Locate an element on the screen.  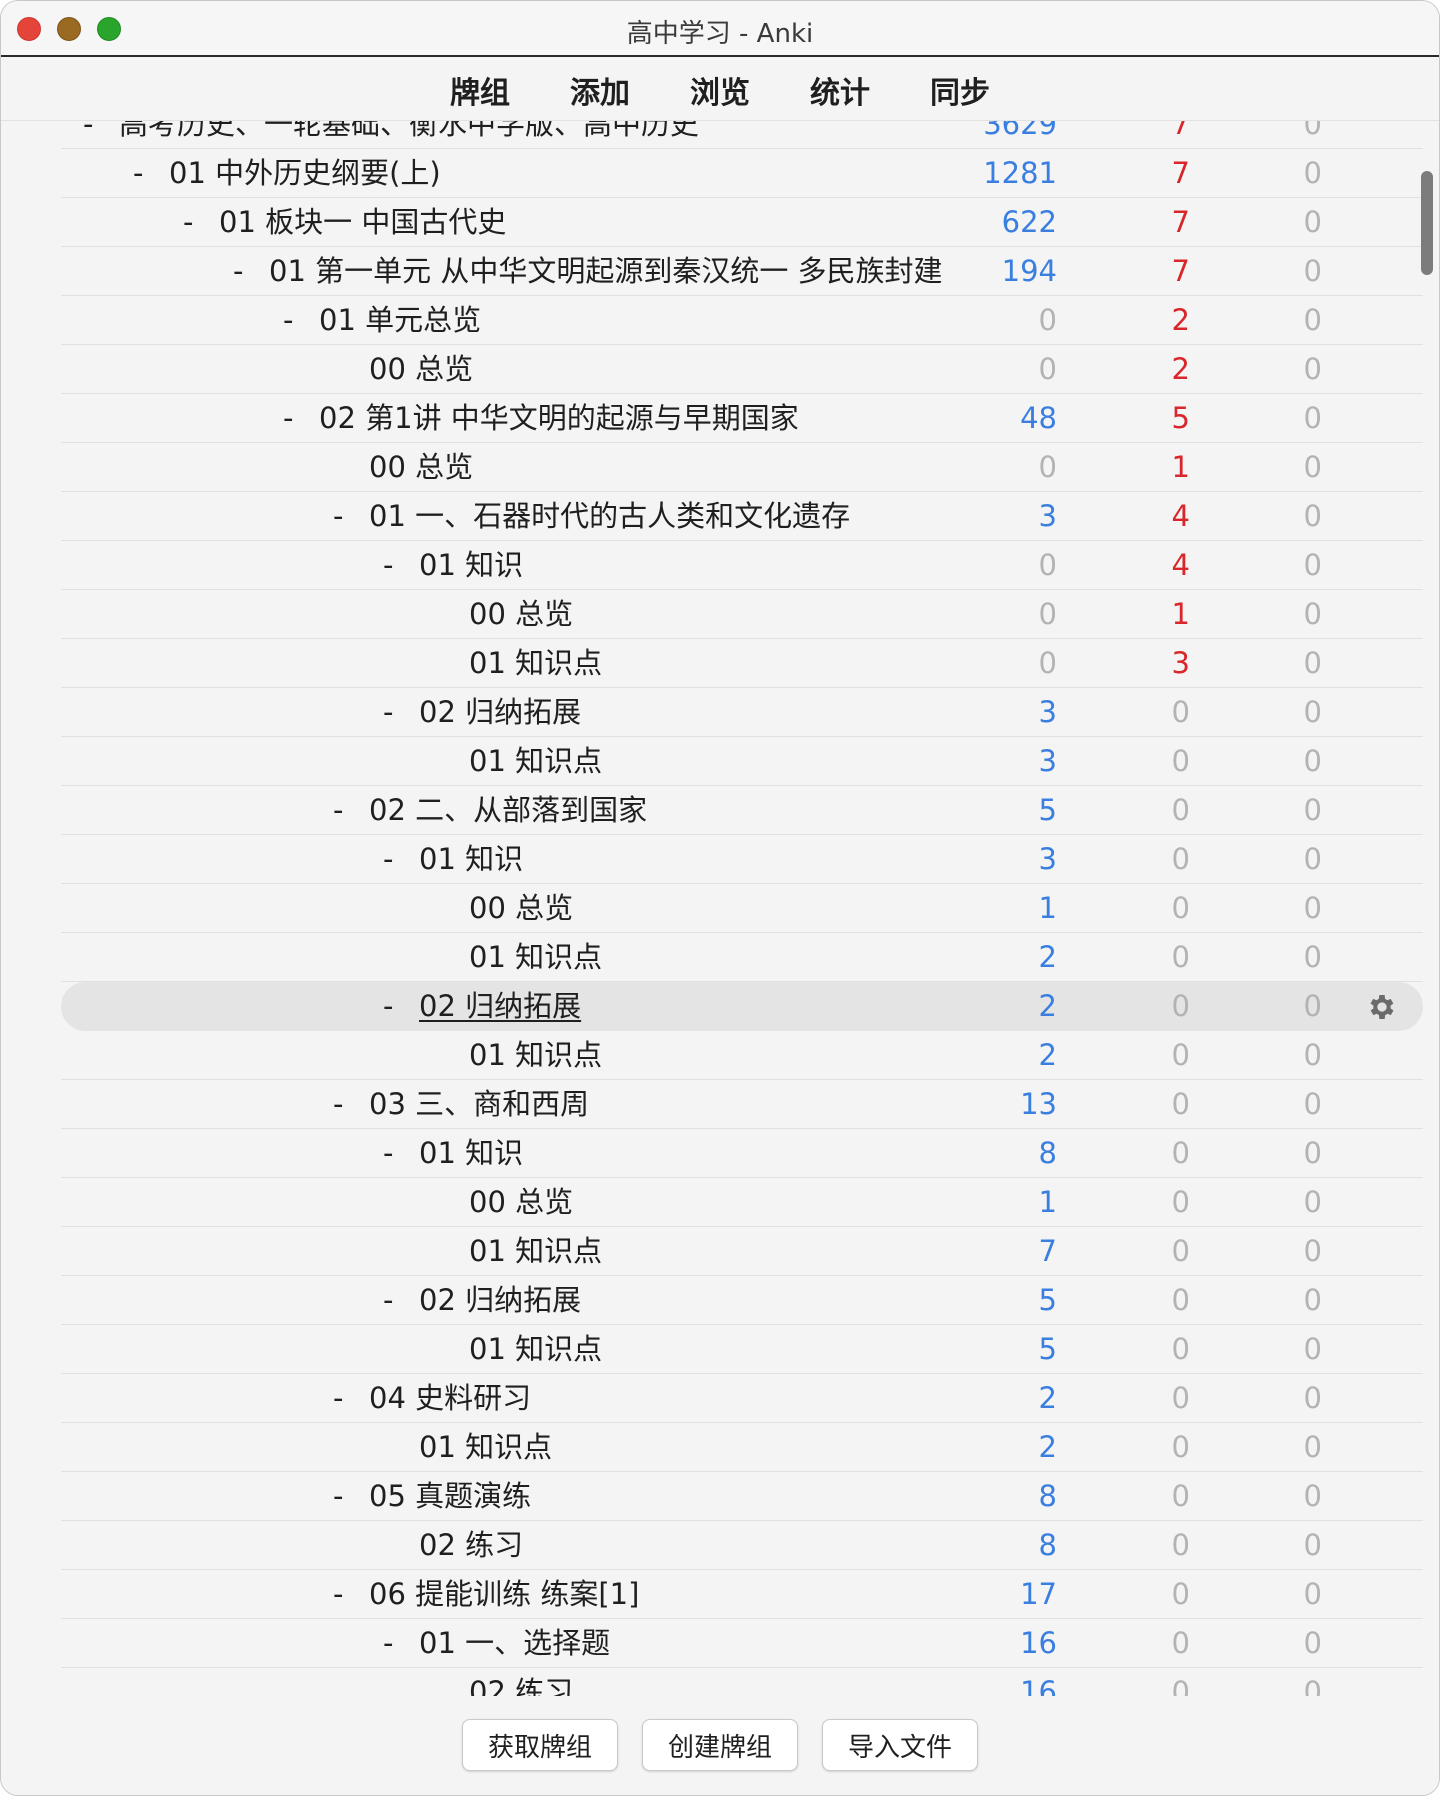
deck-row: 01 知识点 7 0 0 is located at coordinates (742, 1251).